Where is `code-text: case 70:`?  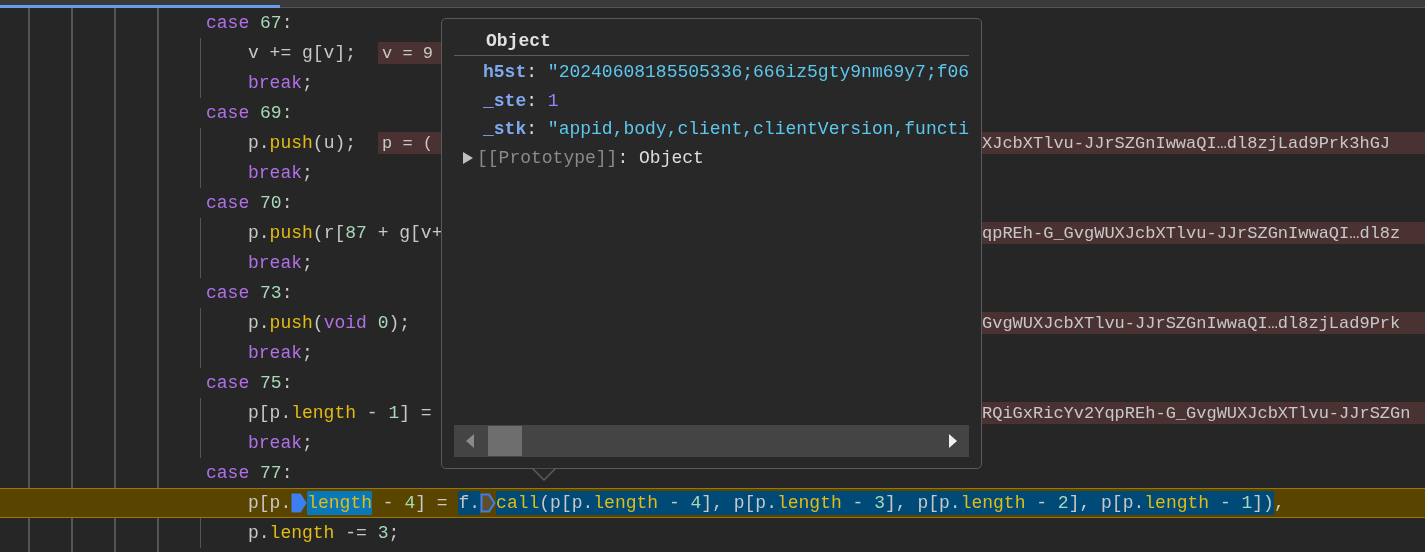
code-text: case 70: is located at coordinates (249, 203).